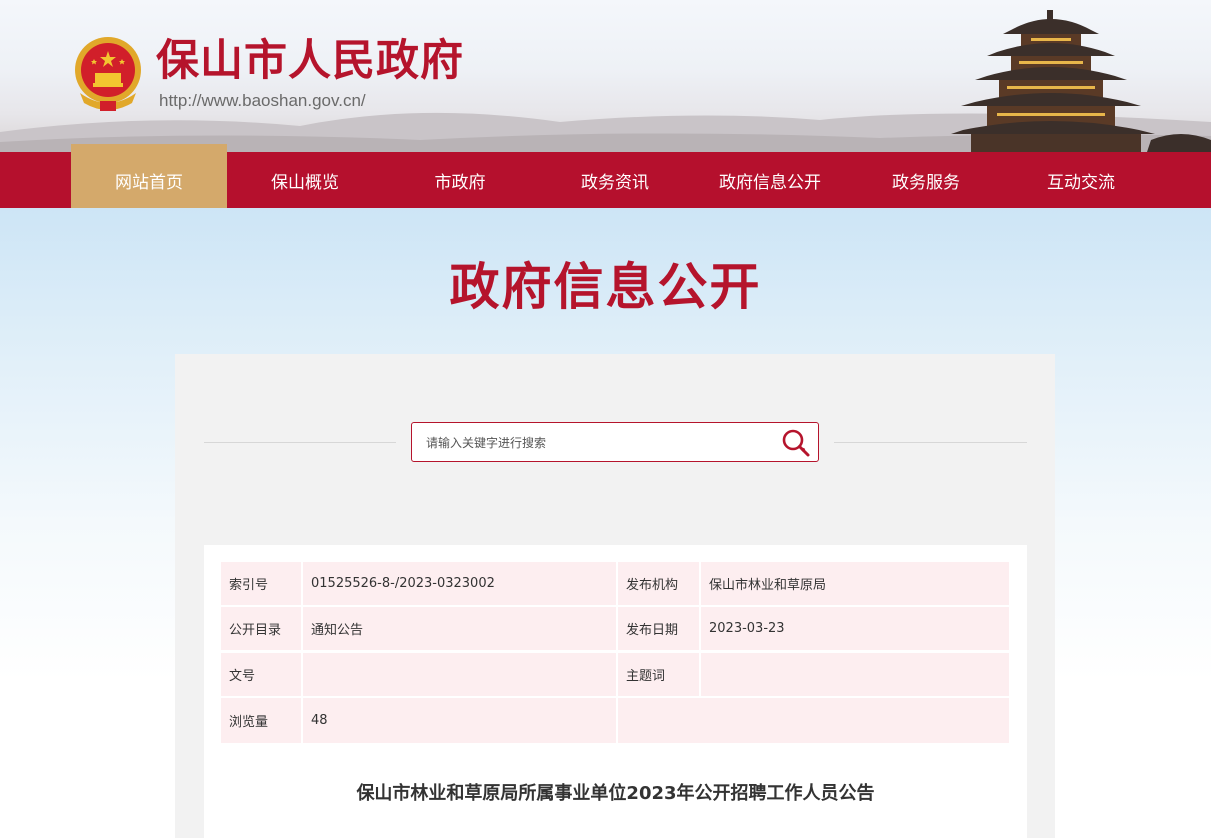 Image resolution: width=1211 pixels, height=838 pixels. What do you see at coordinates (615, 793) in the screenshot?
I see `article-title: 保山市林业和草原局所属事业单位2023年公开招聘工作人员公告` at bounding box center [615, 793].